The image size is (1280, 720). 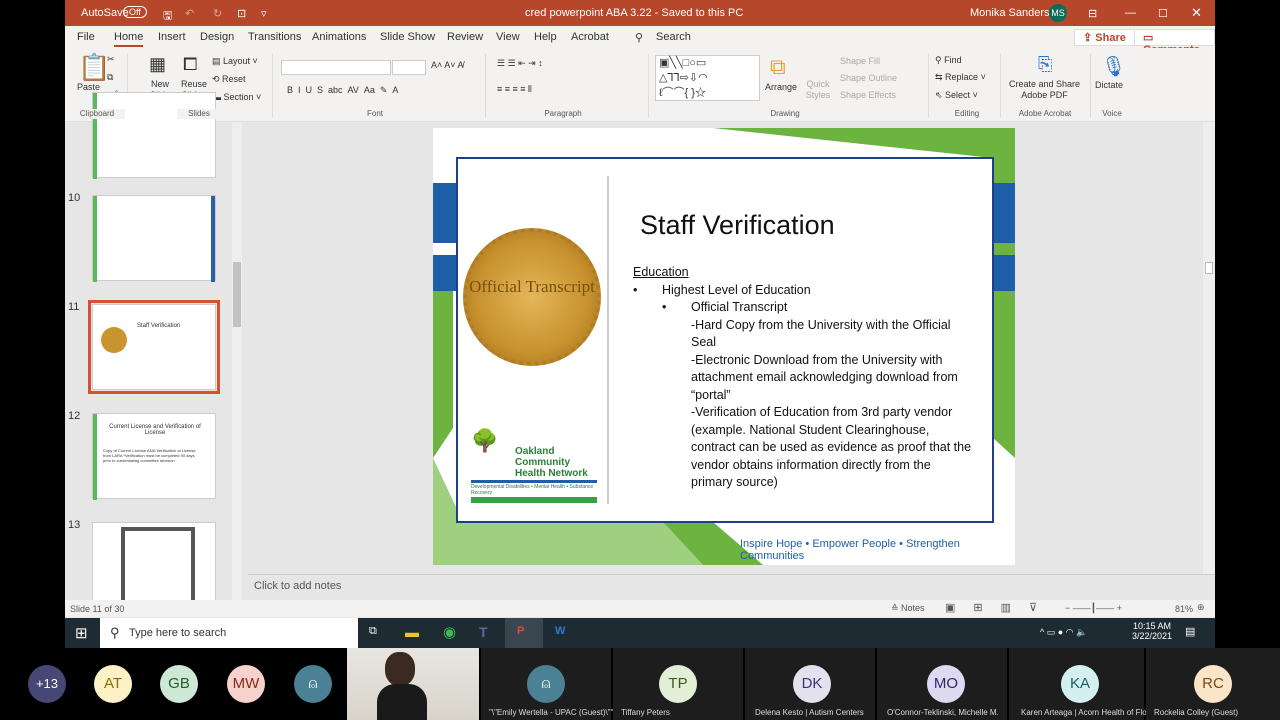 I want to click on search-icon: ⚲, so click(x=115, y=632).